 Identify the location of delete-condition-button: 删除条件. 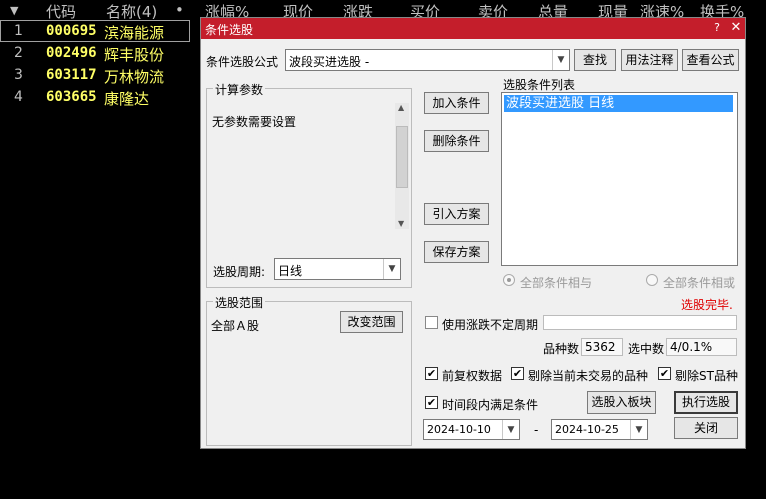
(456, 141).